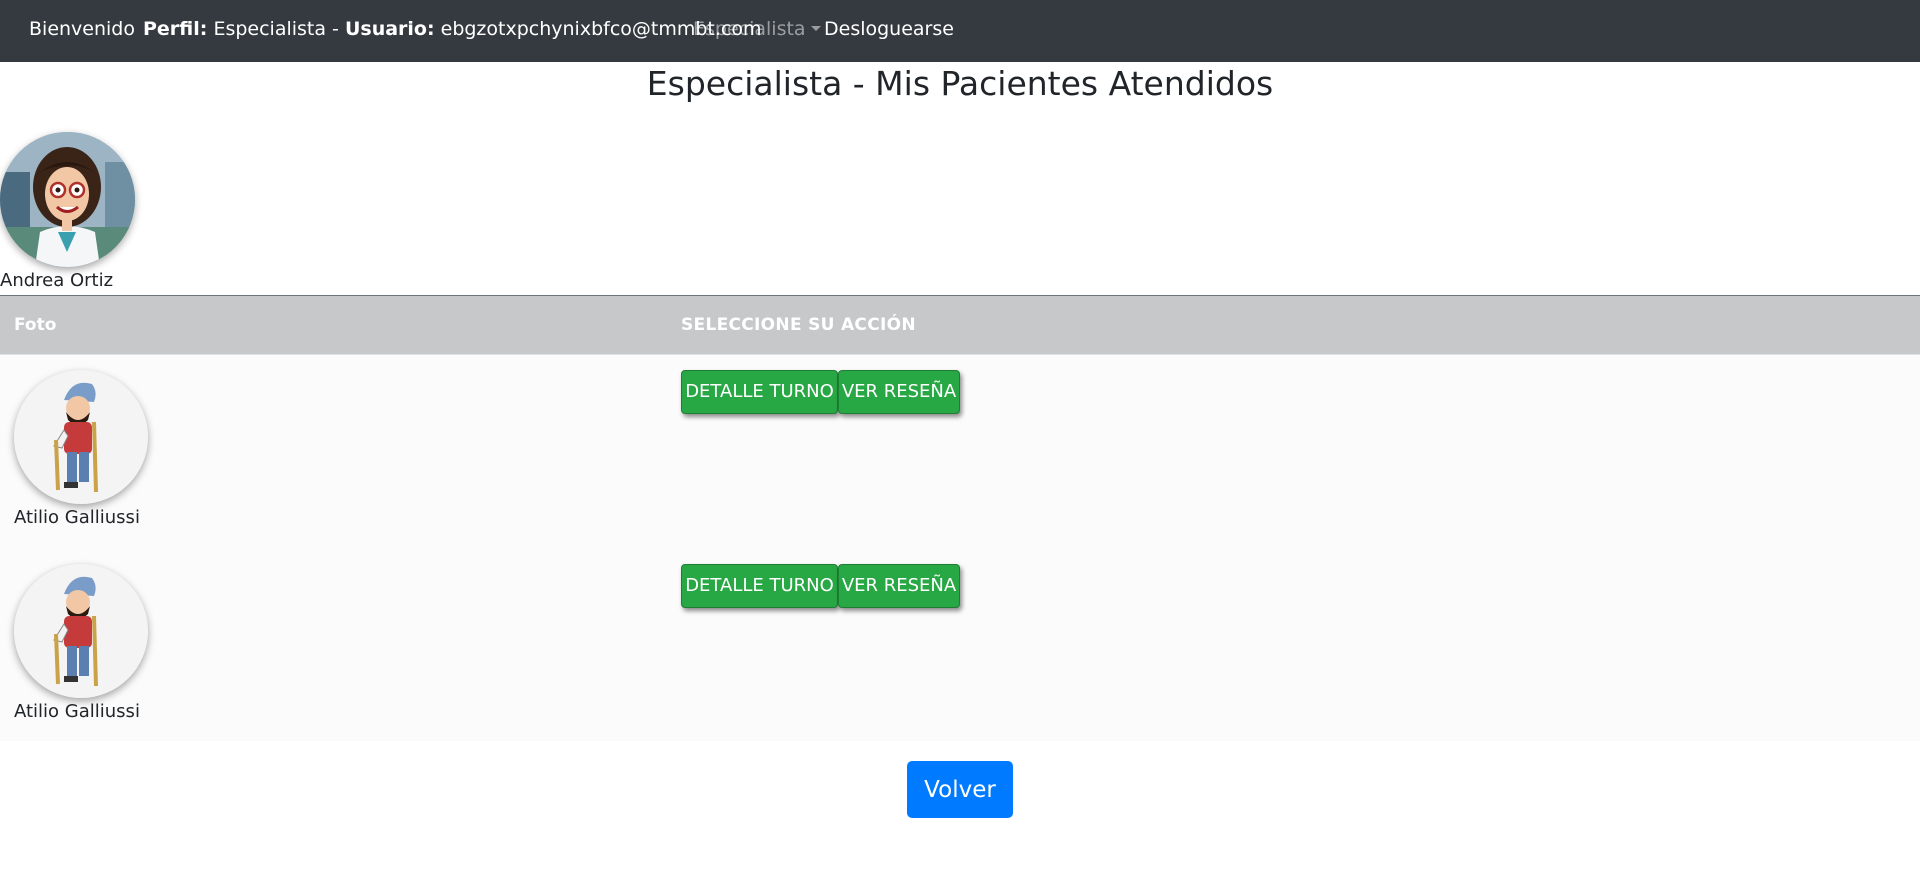  Describe the element at coordinates (175, 29) in the screenshot. I see `profile-label: Perfil:` at that location.